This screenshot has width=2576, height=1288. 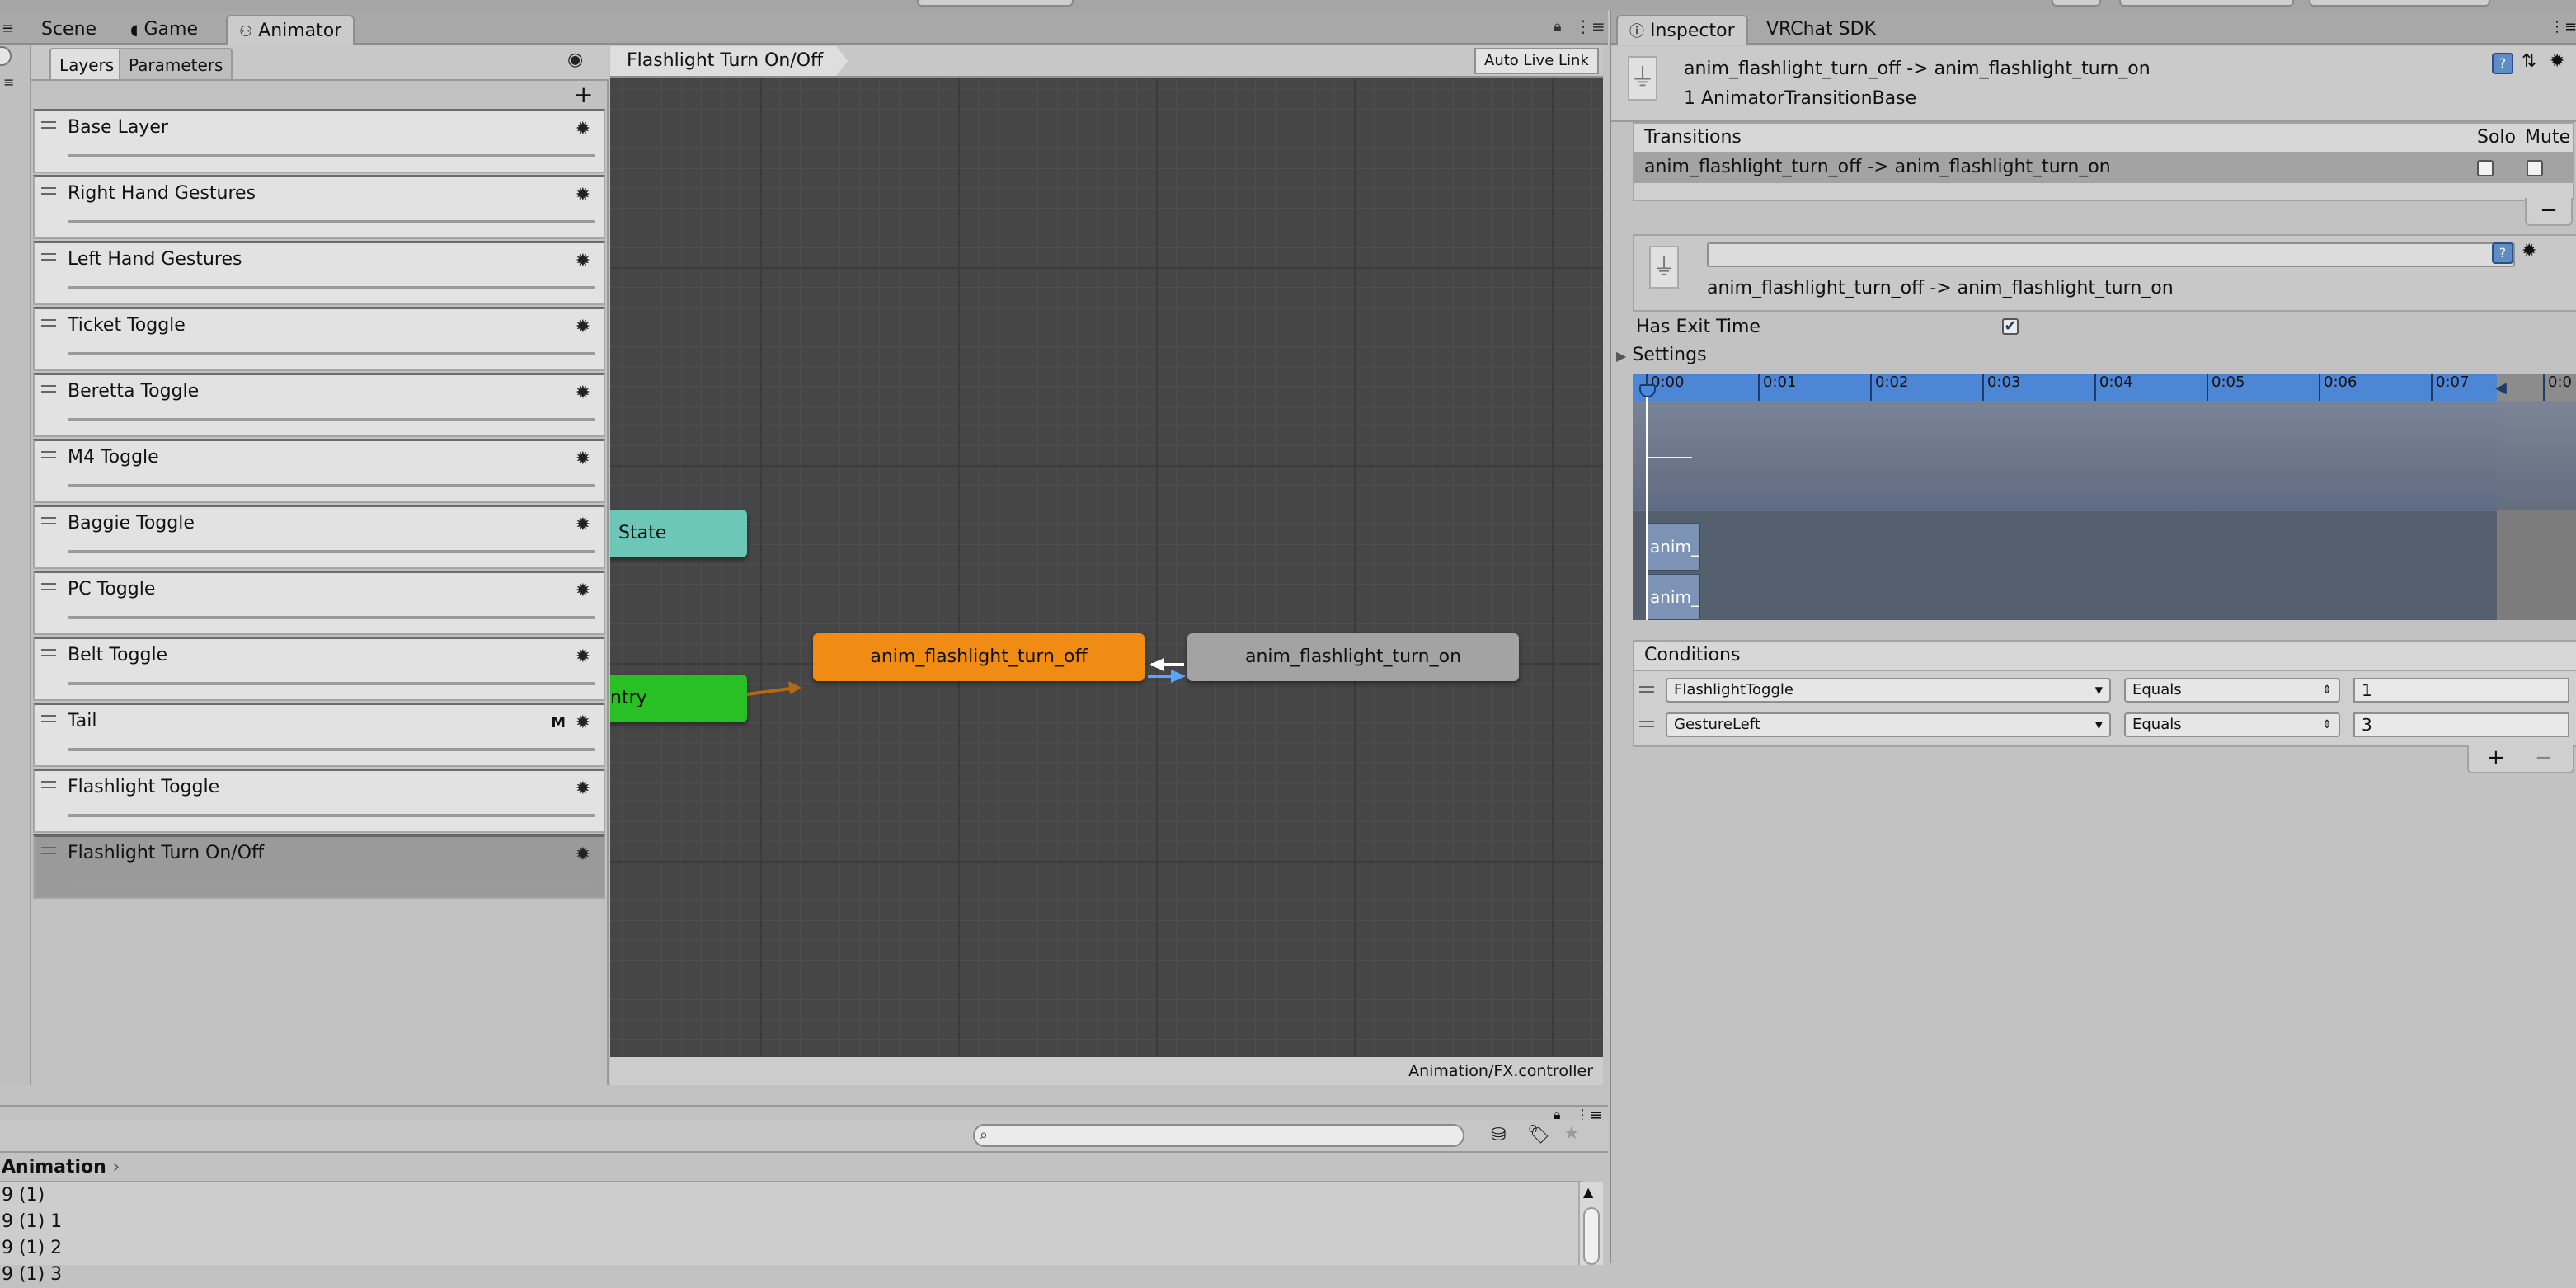 I want to click on layer-item: PC Toggle ✹, so click(x=319, y=603).